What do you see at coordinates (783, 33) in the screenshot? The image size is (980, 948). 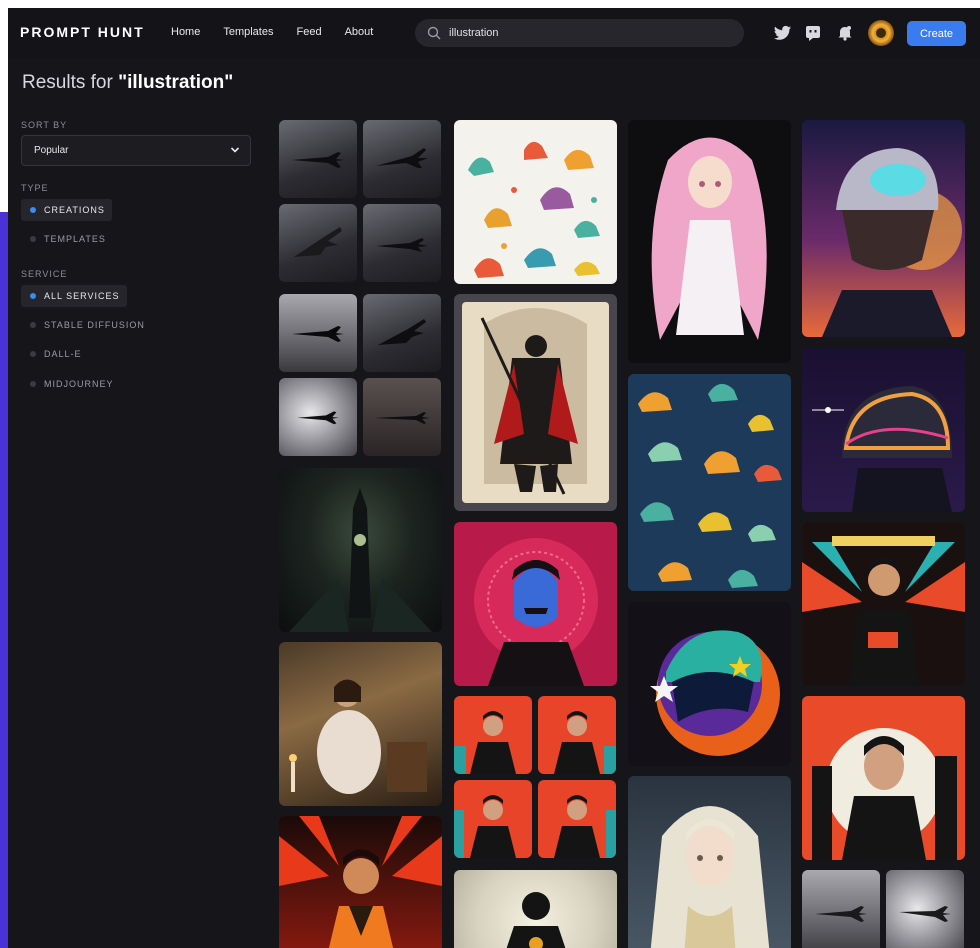 I see `twitter-icon` at bounding box center [783, 33].